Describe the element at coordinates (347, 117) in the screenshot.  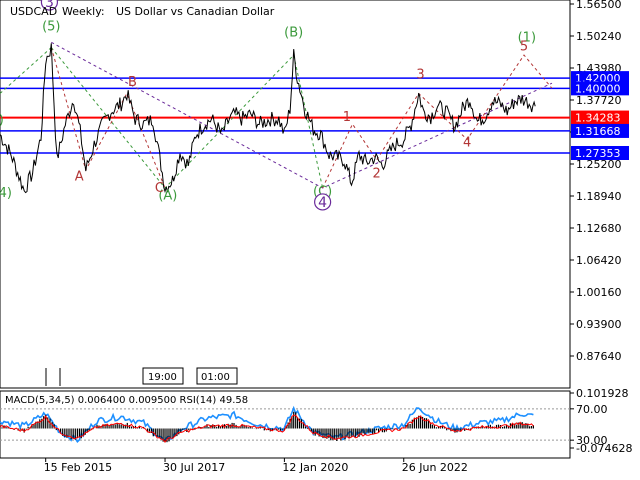
I see `wave-label: 1` at that location.